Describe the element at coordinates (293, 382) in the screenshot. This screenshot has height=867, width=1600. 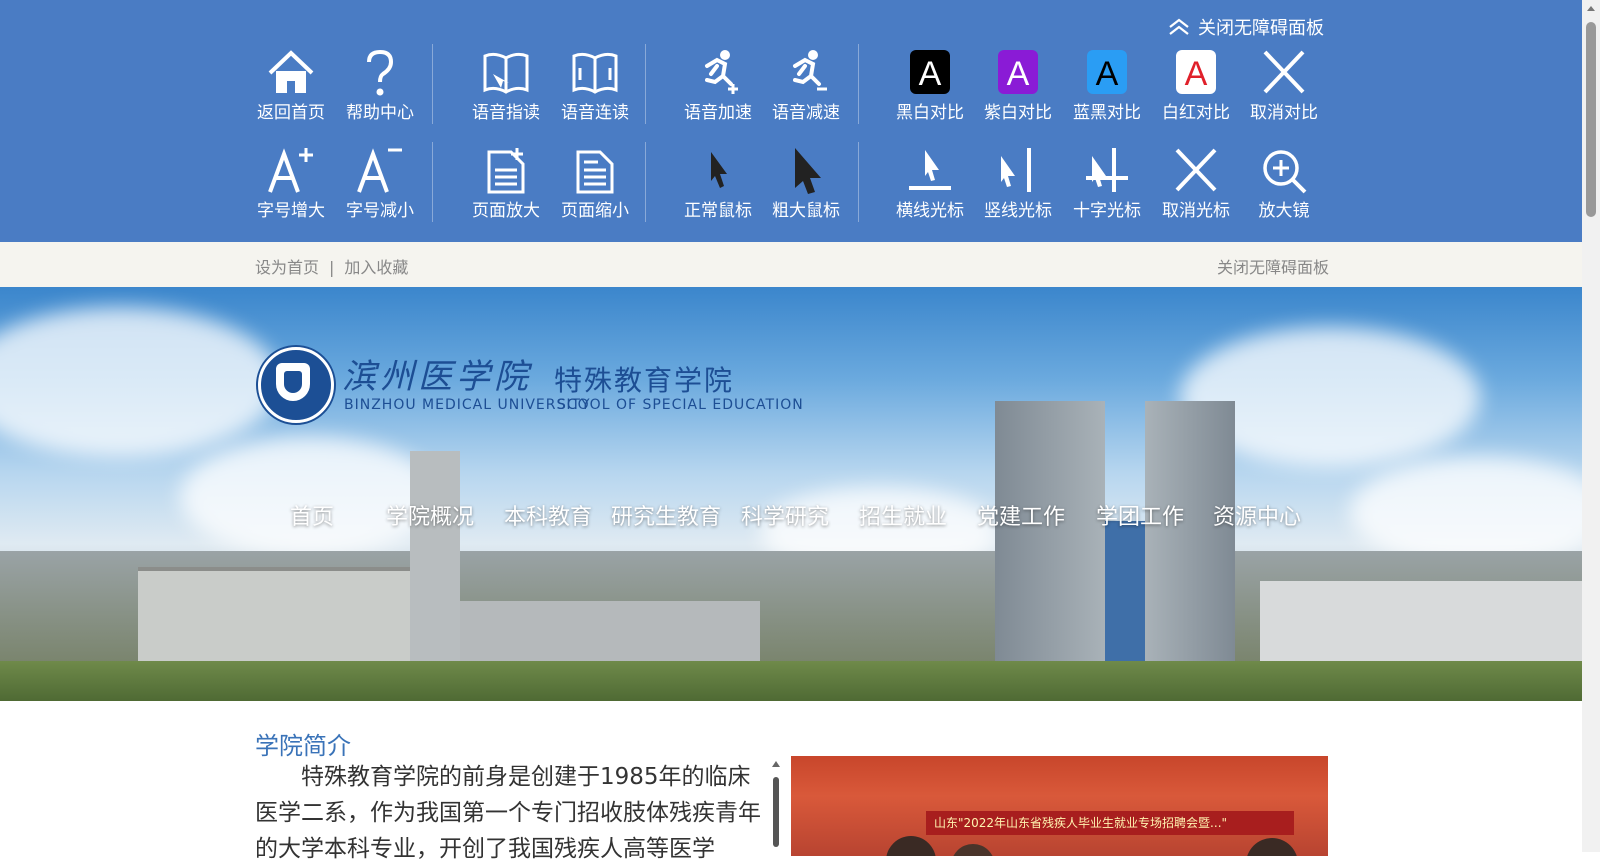
I see `seal-core` at that location.